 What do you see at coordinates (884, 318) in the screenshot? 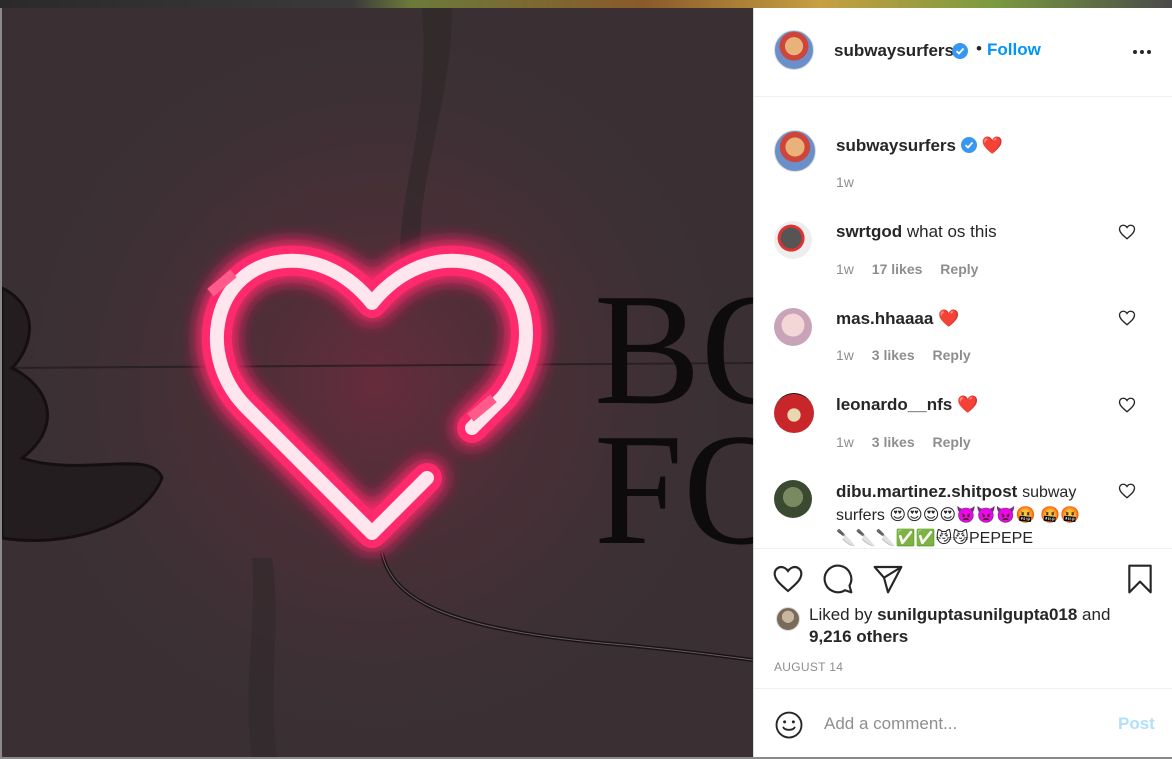
I see `comment-username: mas.hhaaaa` at bounding box center [884, 318].